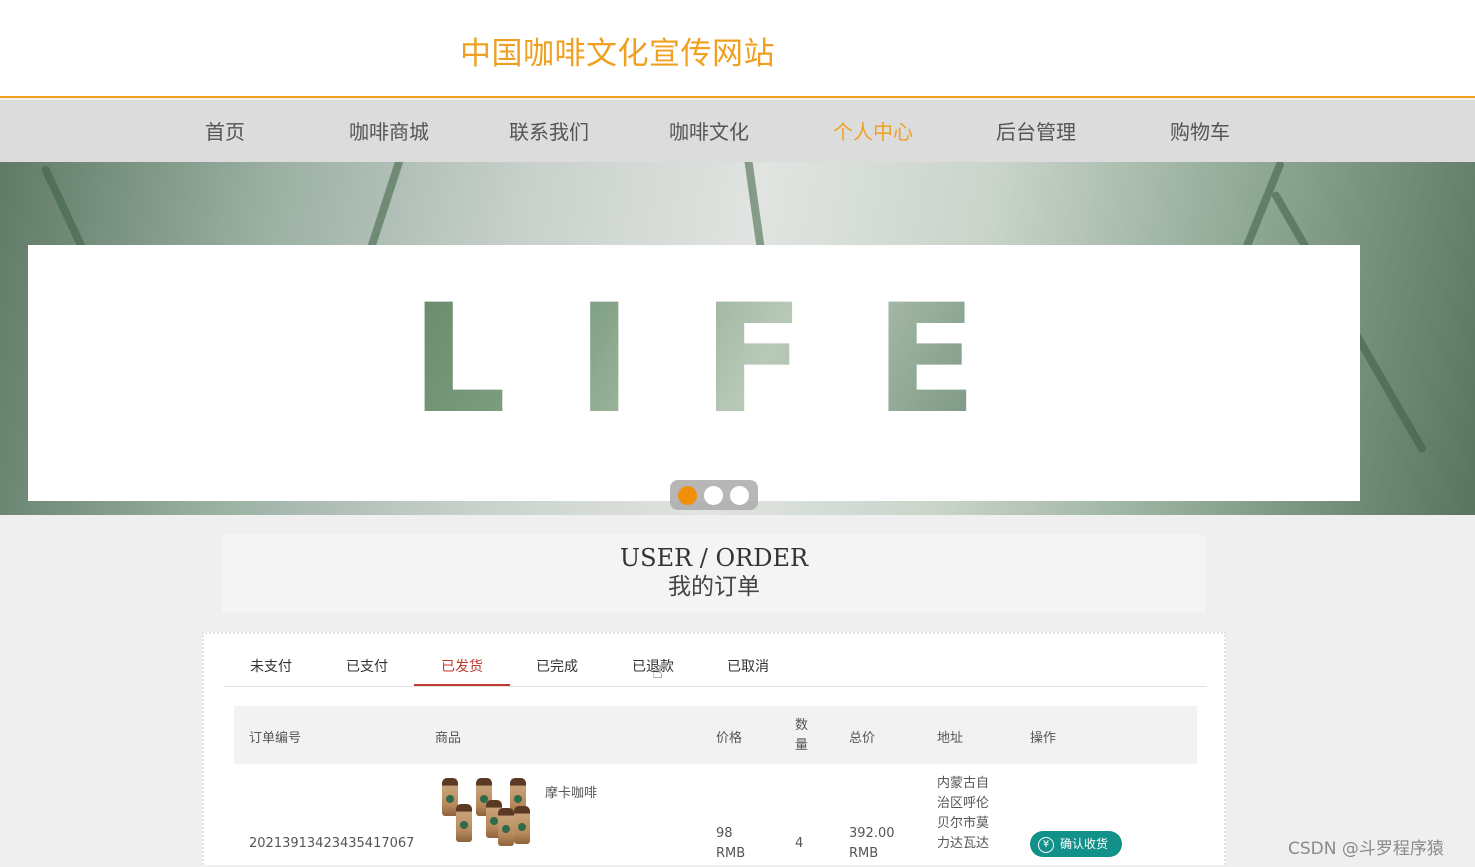  Describe the element at coordinates (714, 558) in the screenshot. I see `section-title-en: USER / ORDER` at that location.